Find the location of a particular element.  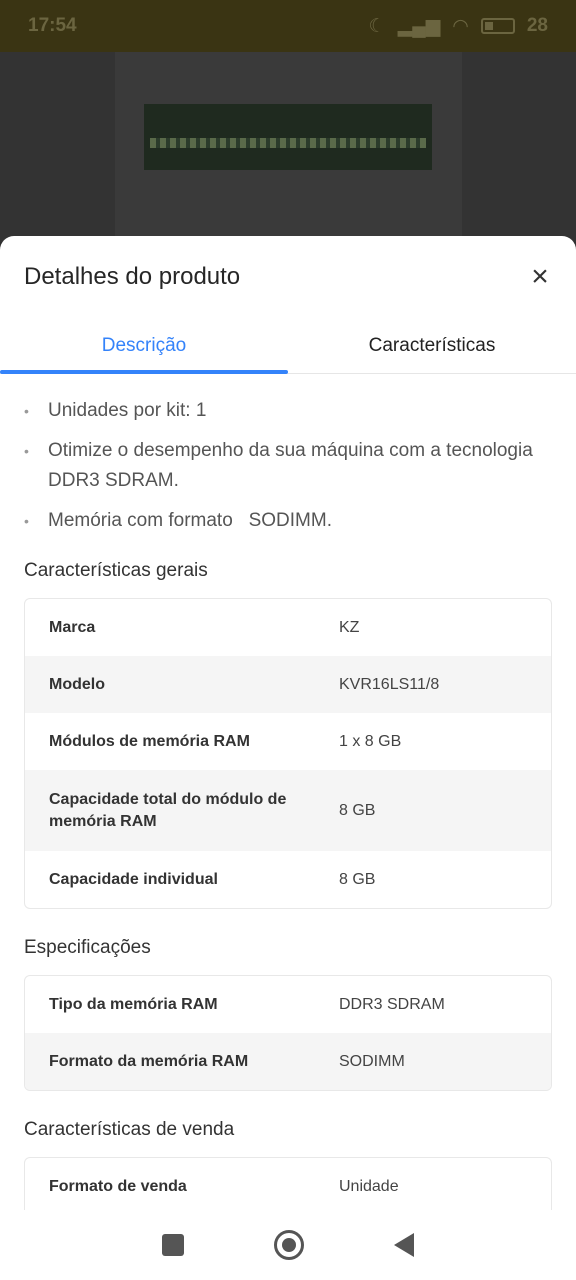

signal-icon: ▂▄▆ is located at coordinates (419, 26).